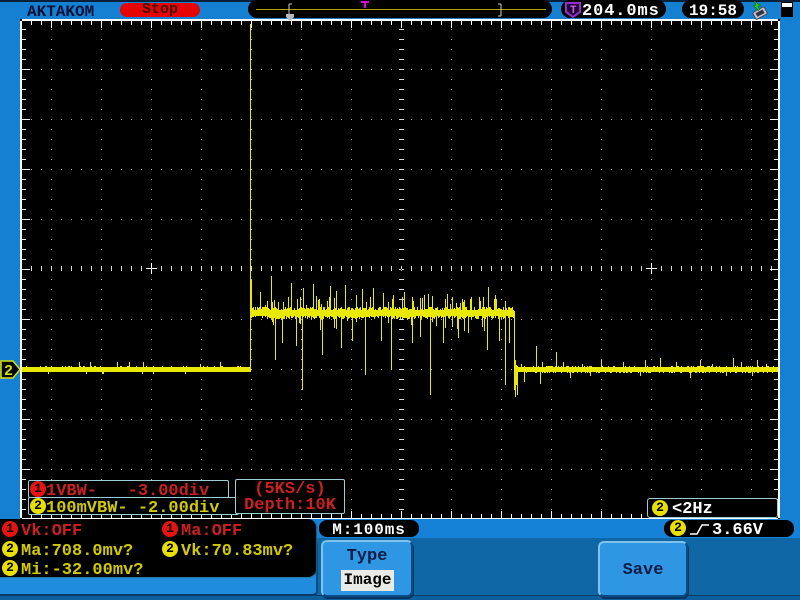 The image size is (800, 600). Describe the element at coordinates (8, 371) in the screenshot. I see `svg-text: 2` at that location.